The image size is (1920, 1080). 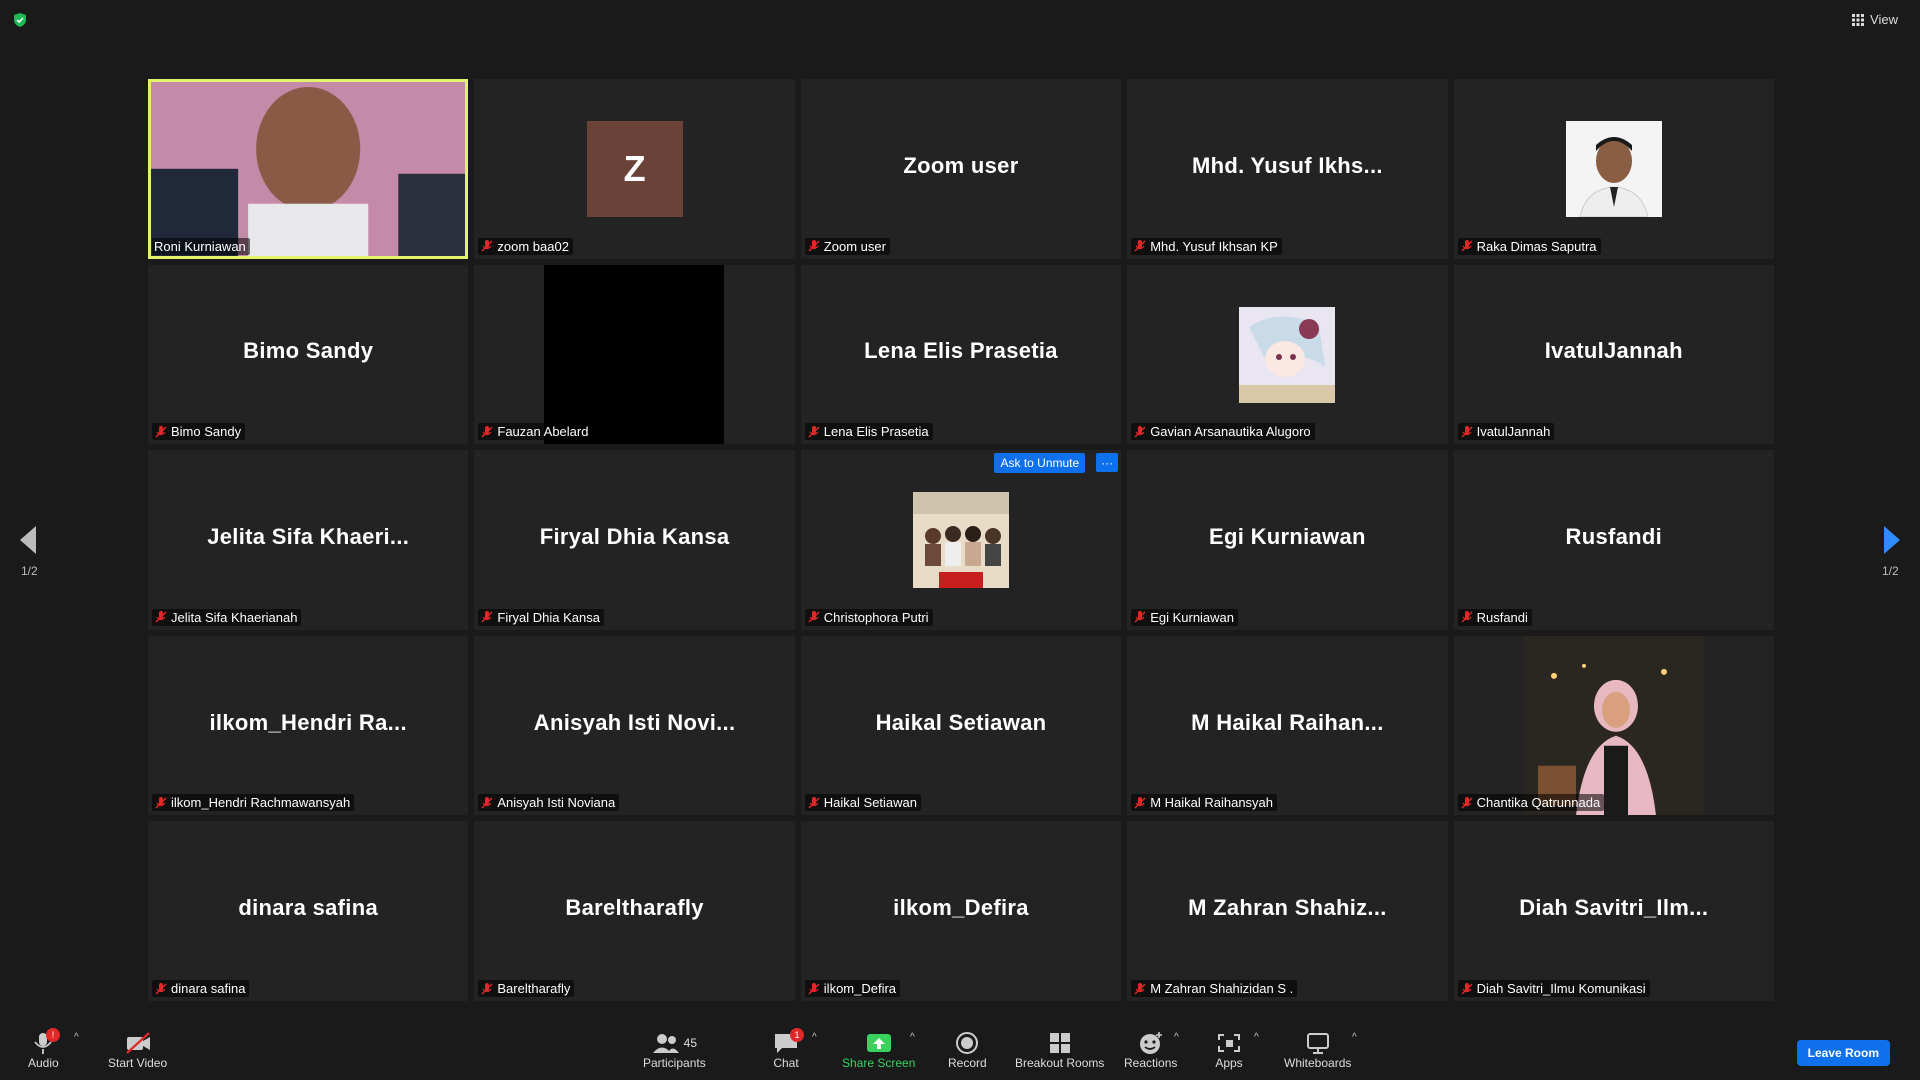 What do you see at coordinates (1613, 354) in the screenshot?
I see `participant-tile: IvatulJannah IvatulJannah` at bounding box center [1613, 354].